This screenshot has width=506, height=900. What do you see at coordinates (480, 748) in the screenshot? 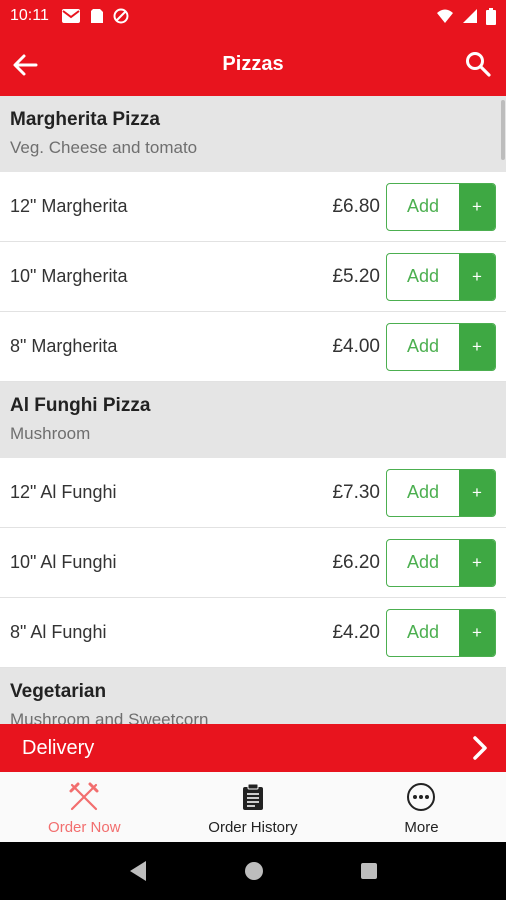
I see `chevron-right-icon` at bounding box center [480, 748].